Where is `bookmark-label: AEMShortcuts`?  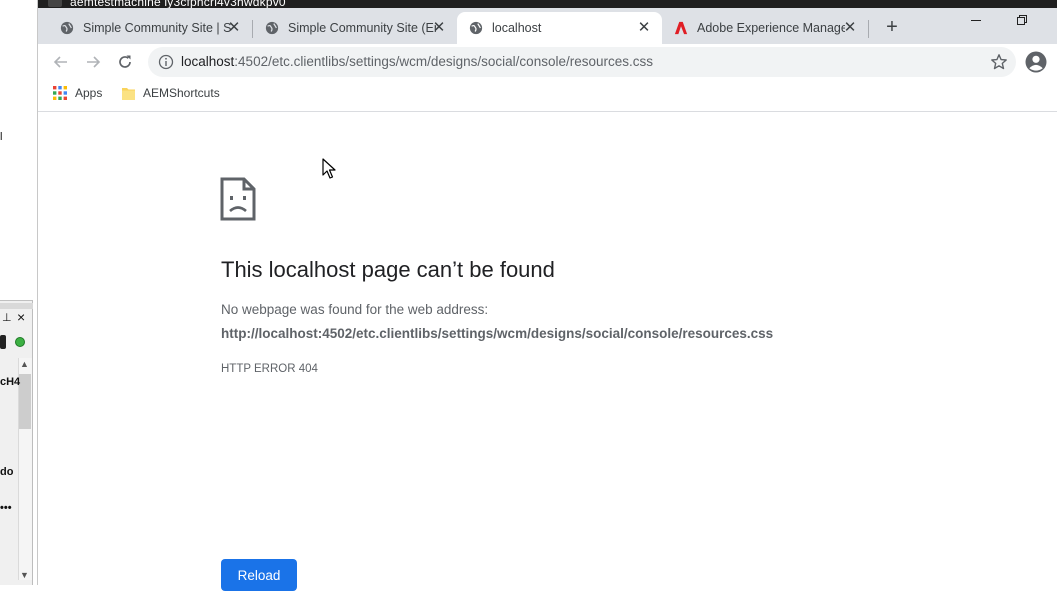
bookmark-label: AEMShortcuts is located at coordinates (181, 93).